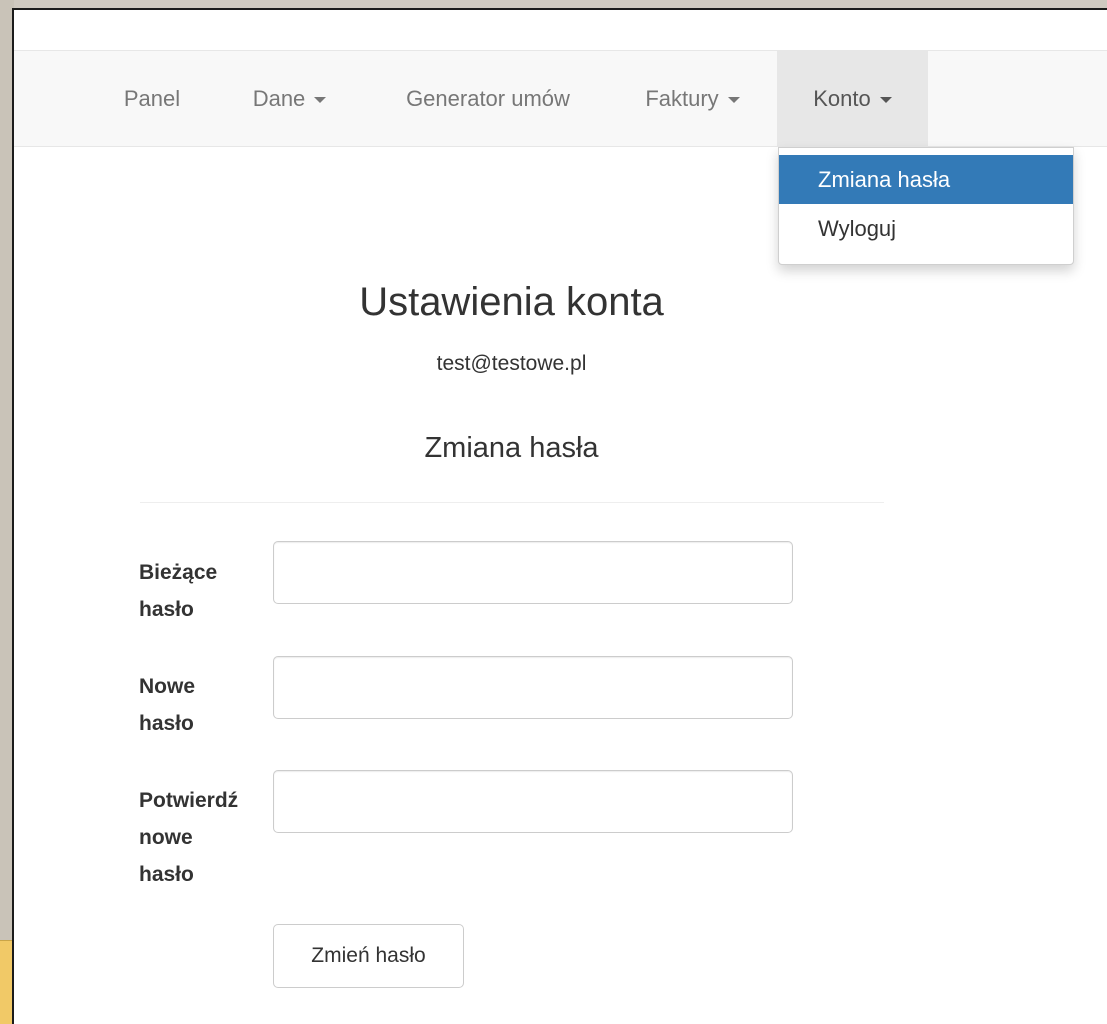 This screenshot has width=1107, height=1024. I want to click on user-email: test@testowe.pl, so click(511, 363).